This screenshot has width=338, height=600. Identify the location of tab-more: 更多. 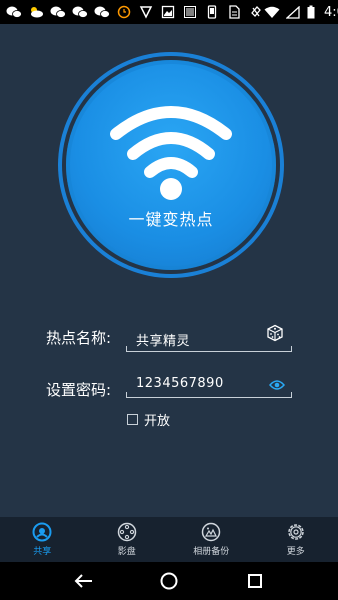
(296, 539).